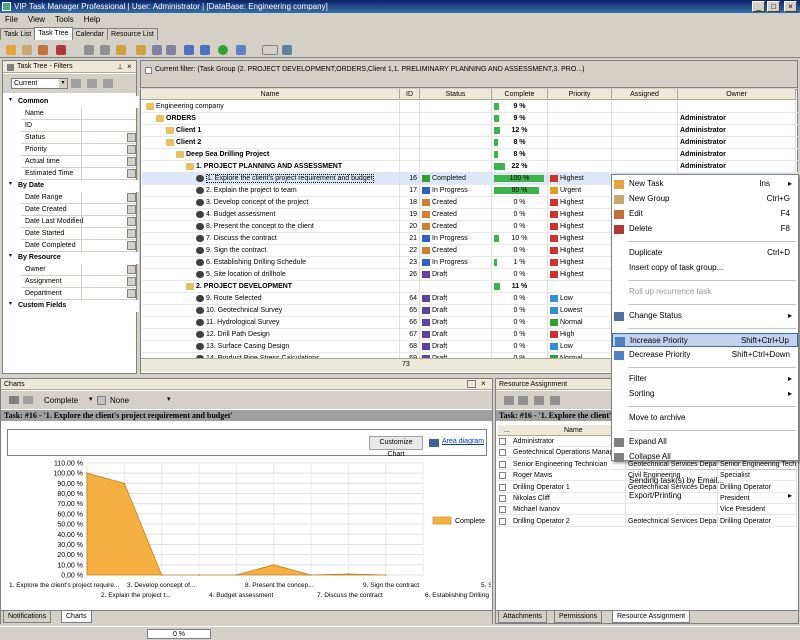 This screenshot has width=800, height=640. What do you see at coordinates (205, 50) in the screenshot?
I see `preview-icon` at bounding box center [205, 50].